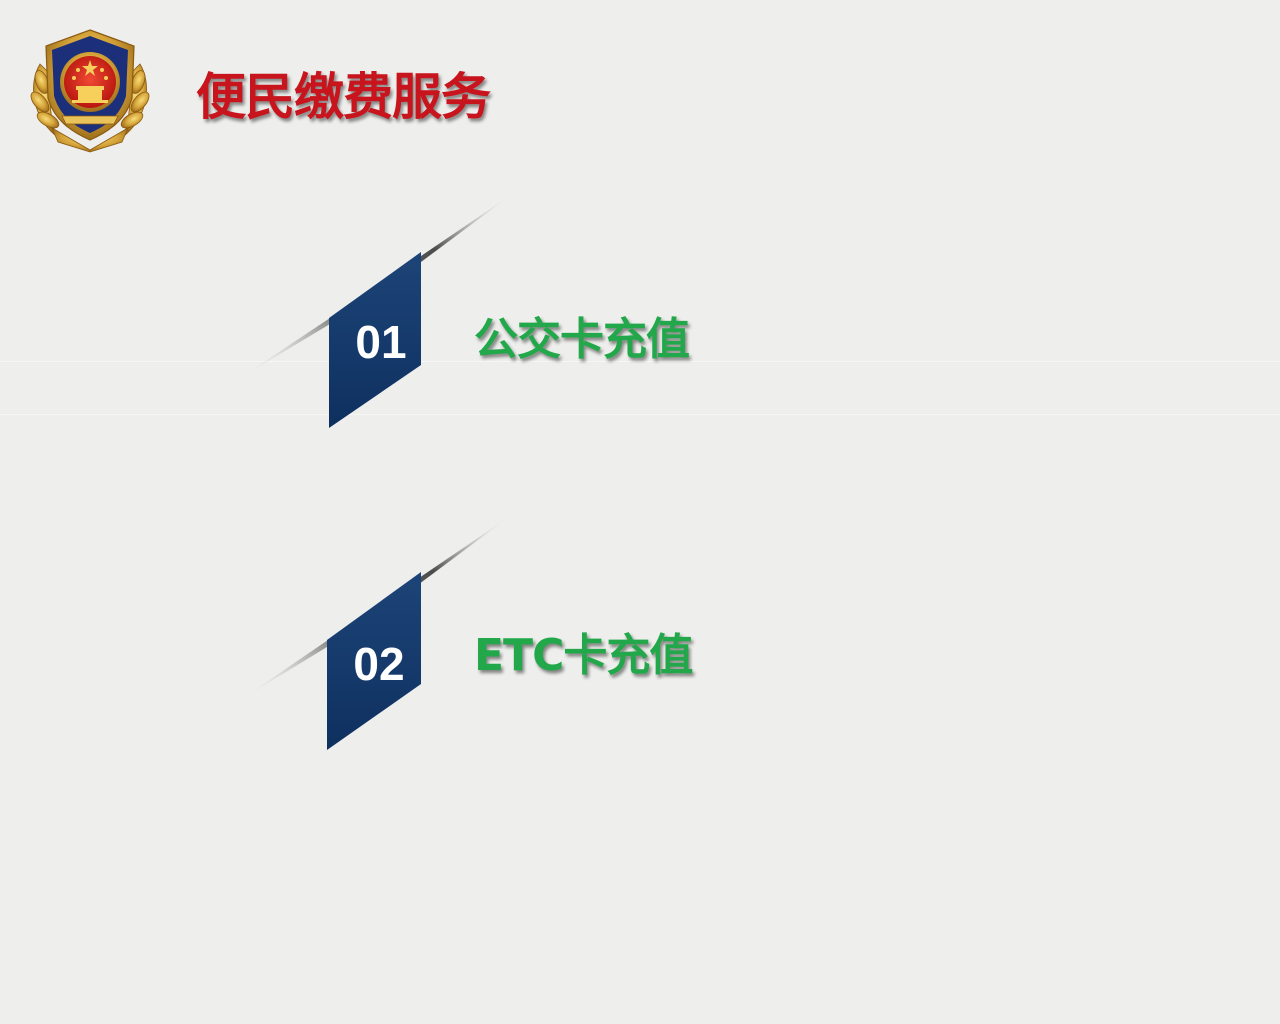  Describe the element at coordinates (583, 656) in the screenshot. I see `item-02-label: ETC卡充值` at that location.